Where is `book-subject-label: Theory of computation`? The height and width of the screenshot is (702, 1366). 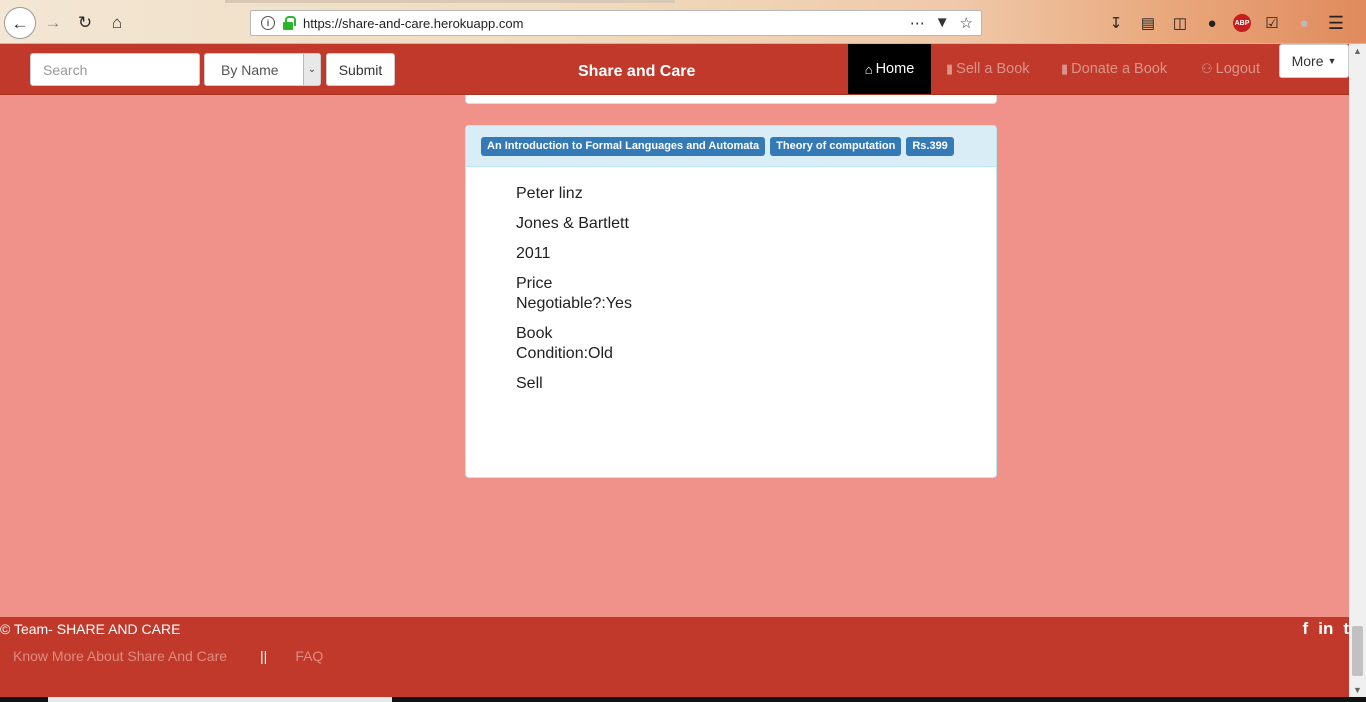 book-subject-label: Theory of computation is located at coordinates (836, 146).